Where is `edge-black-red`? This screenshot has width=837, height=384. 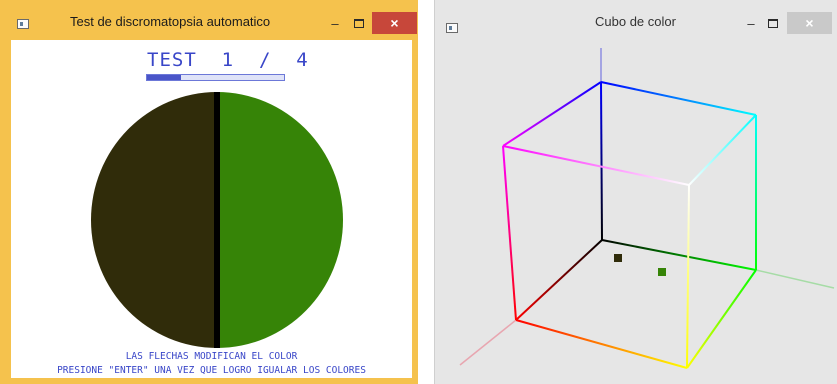
edge-black-red is located at coordinates (559, 280).